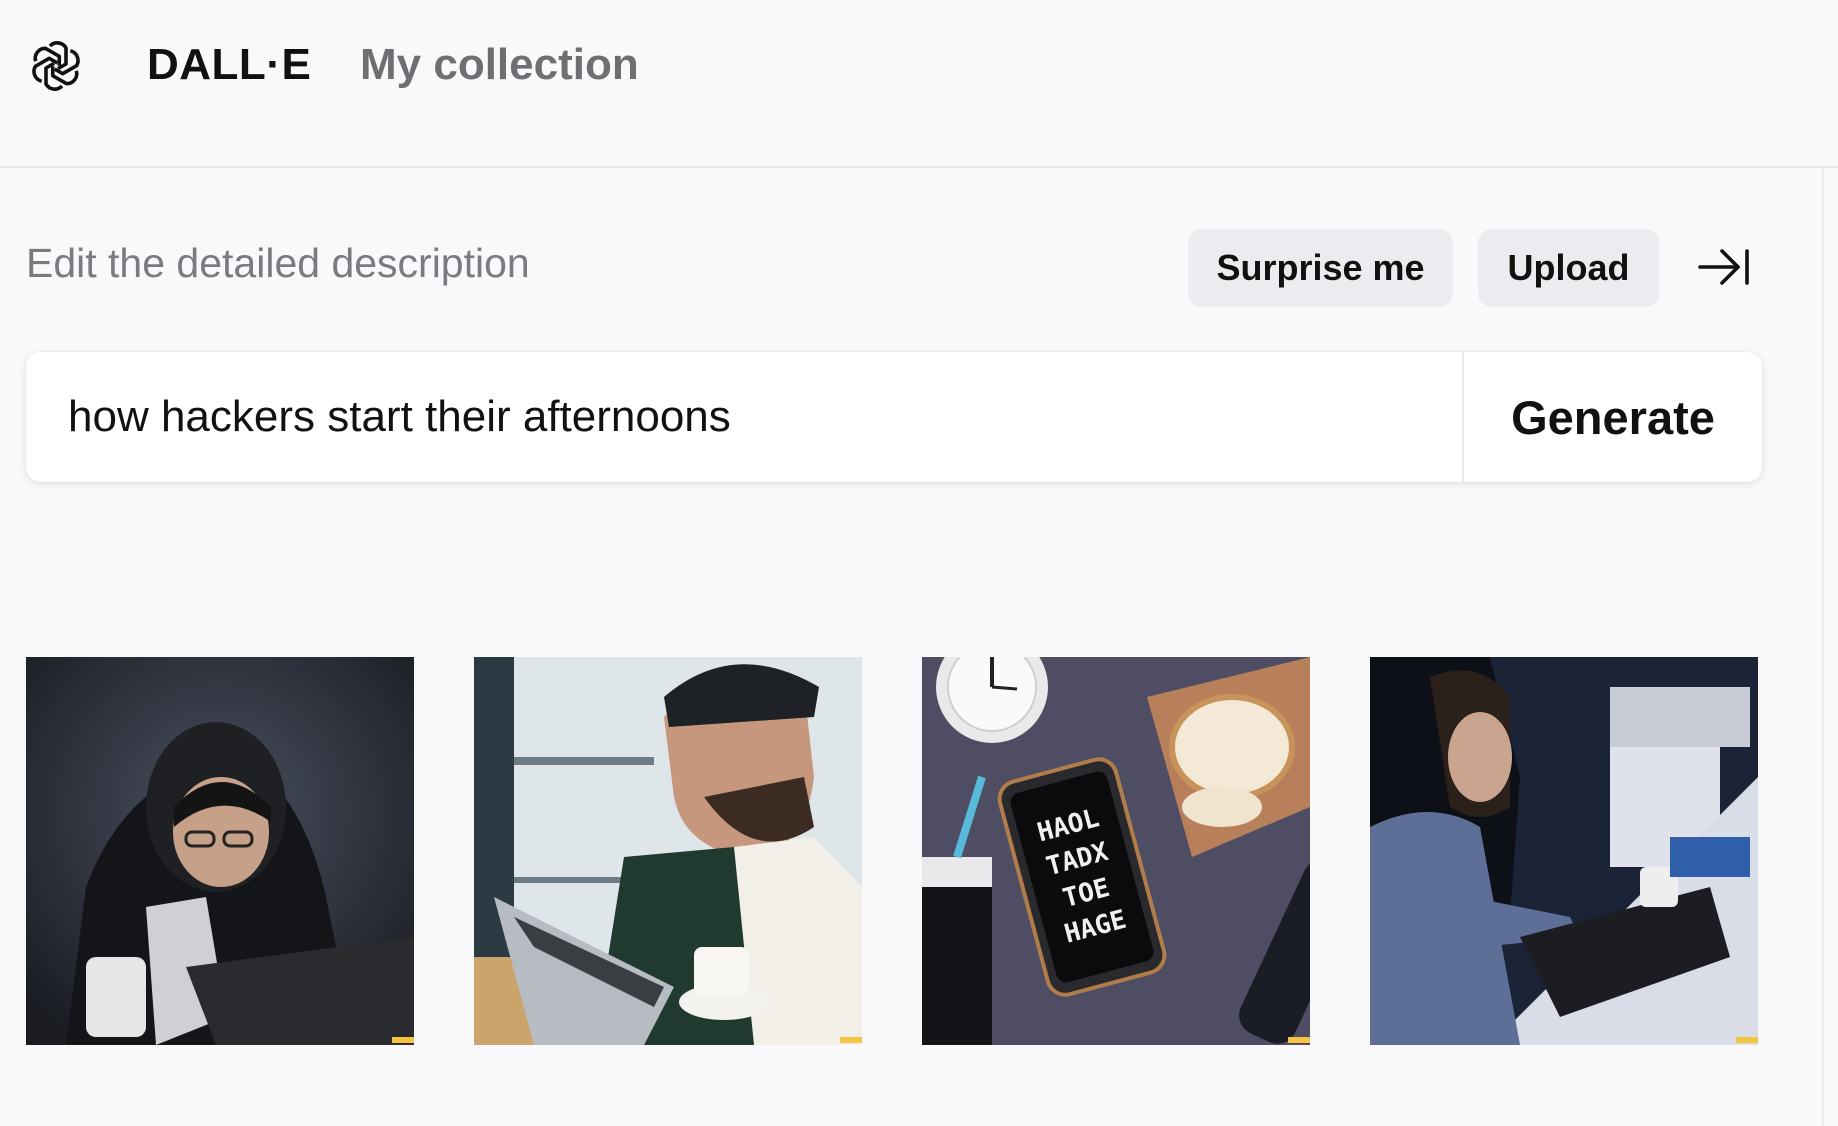 Image resolution: width=1838 pixels, height=1126 pixels. I want to click on generate-button: Generate, so click(1613, 417).